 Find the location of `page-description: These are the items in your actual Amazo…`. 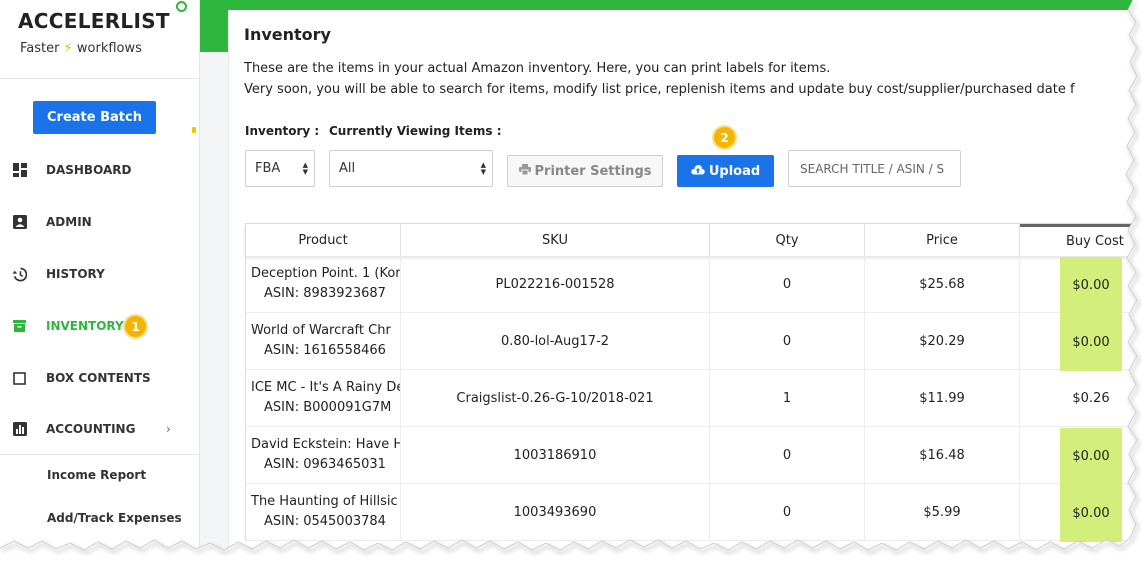

page-description: These are the items in your actual Amazo… is located at coordinates (537, 68).